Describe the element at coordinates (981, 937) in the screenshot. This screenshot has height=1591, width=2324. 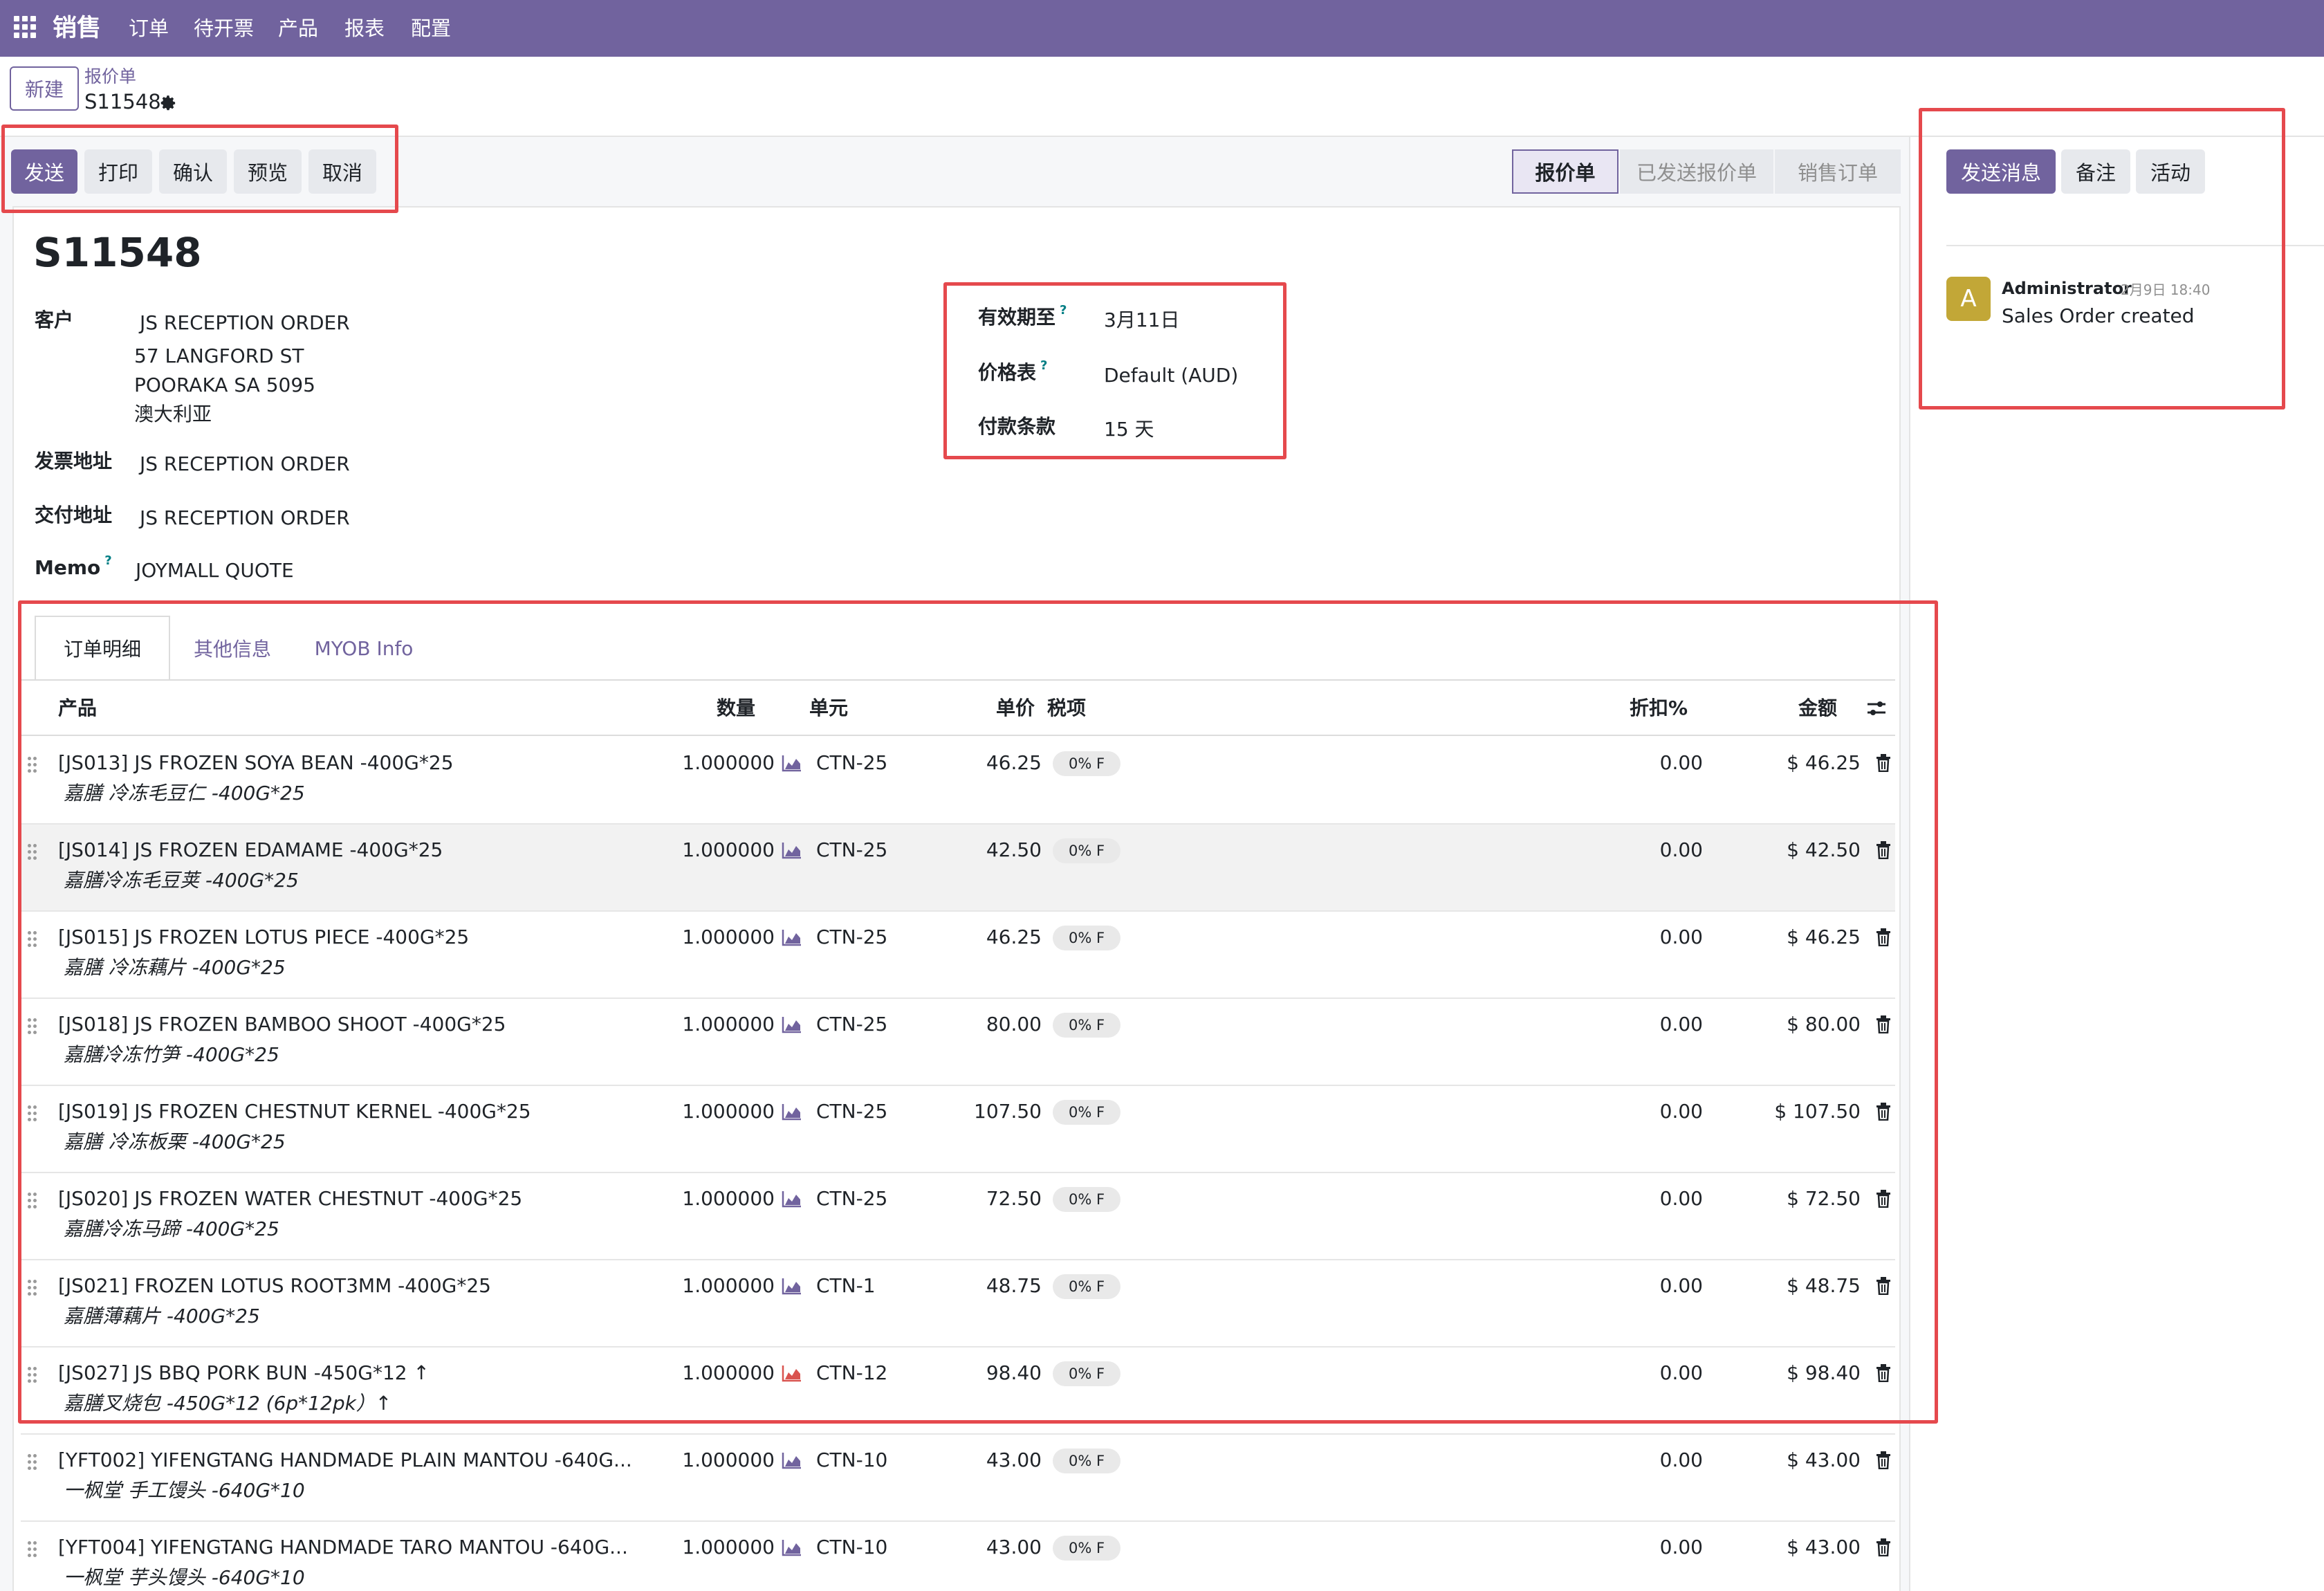
I see `unit-price-field: 46.25` at that location.